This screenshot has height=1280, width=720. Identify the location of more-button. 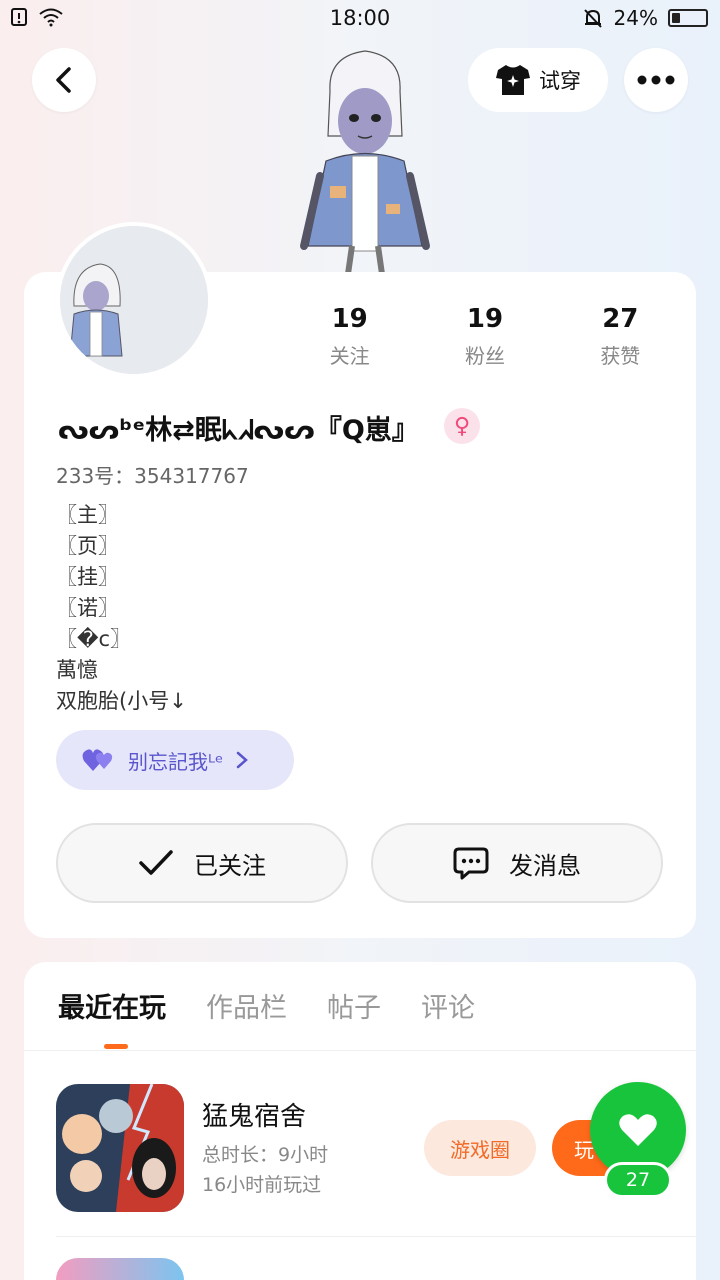
(656, 80).